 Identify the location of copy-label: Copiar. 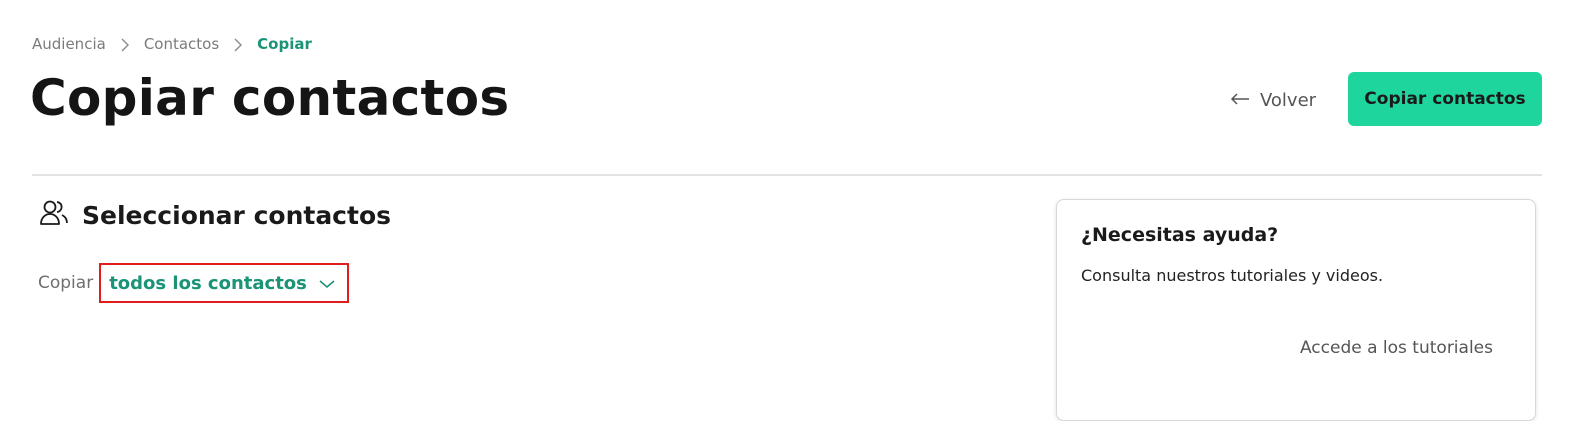
(66, 283).